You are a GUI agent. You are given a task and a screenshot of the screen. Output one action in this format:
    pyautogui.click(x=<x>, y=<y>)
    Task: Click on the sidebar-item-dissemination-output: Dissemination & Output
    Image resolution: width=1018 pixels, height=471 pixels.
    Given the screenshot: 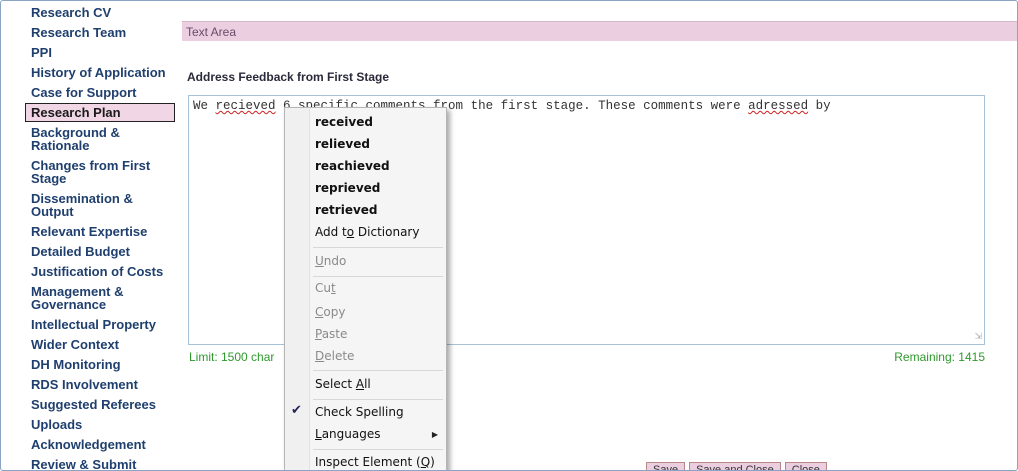 What is the action you would take?
    pyautogui.click(x=85, y=205)
    